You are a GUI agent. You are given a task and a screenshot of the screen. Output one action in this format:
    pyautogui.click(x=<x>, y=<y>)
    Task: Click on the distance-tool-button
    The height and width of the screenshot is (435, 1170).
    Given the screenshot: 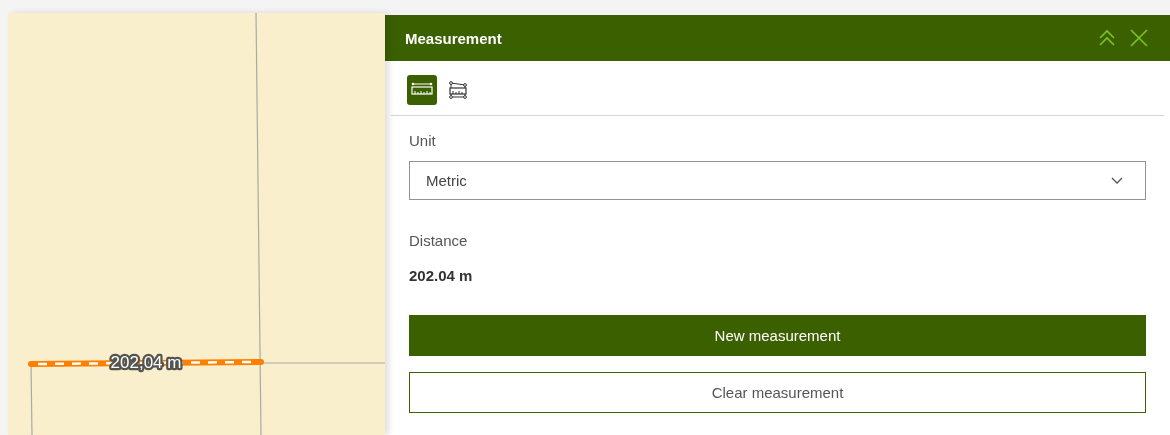 What is the action you would take?
    pyautogui.click(x=422, y=90)
    